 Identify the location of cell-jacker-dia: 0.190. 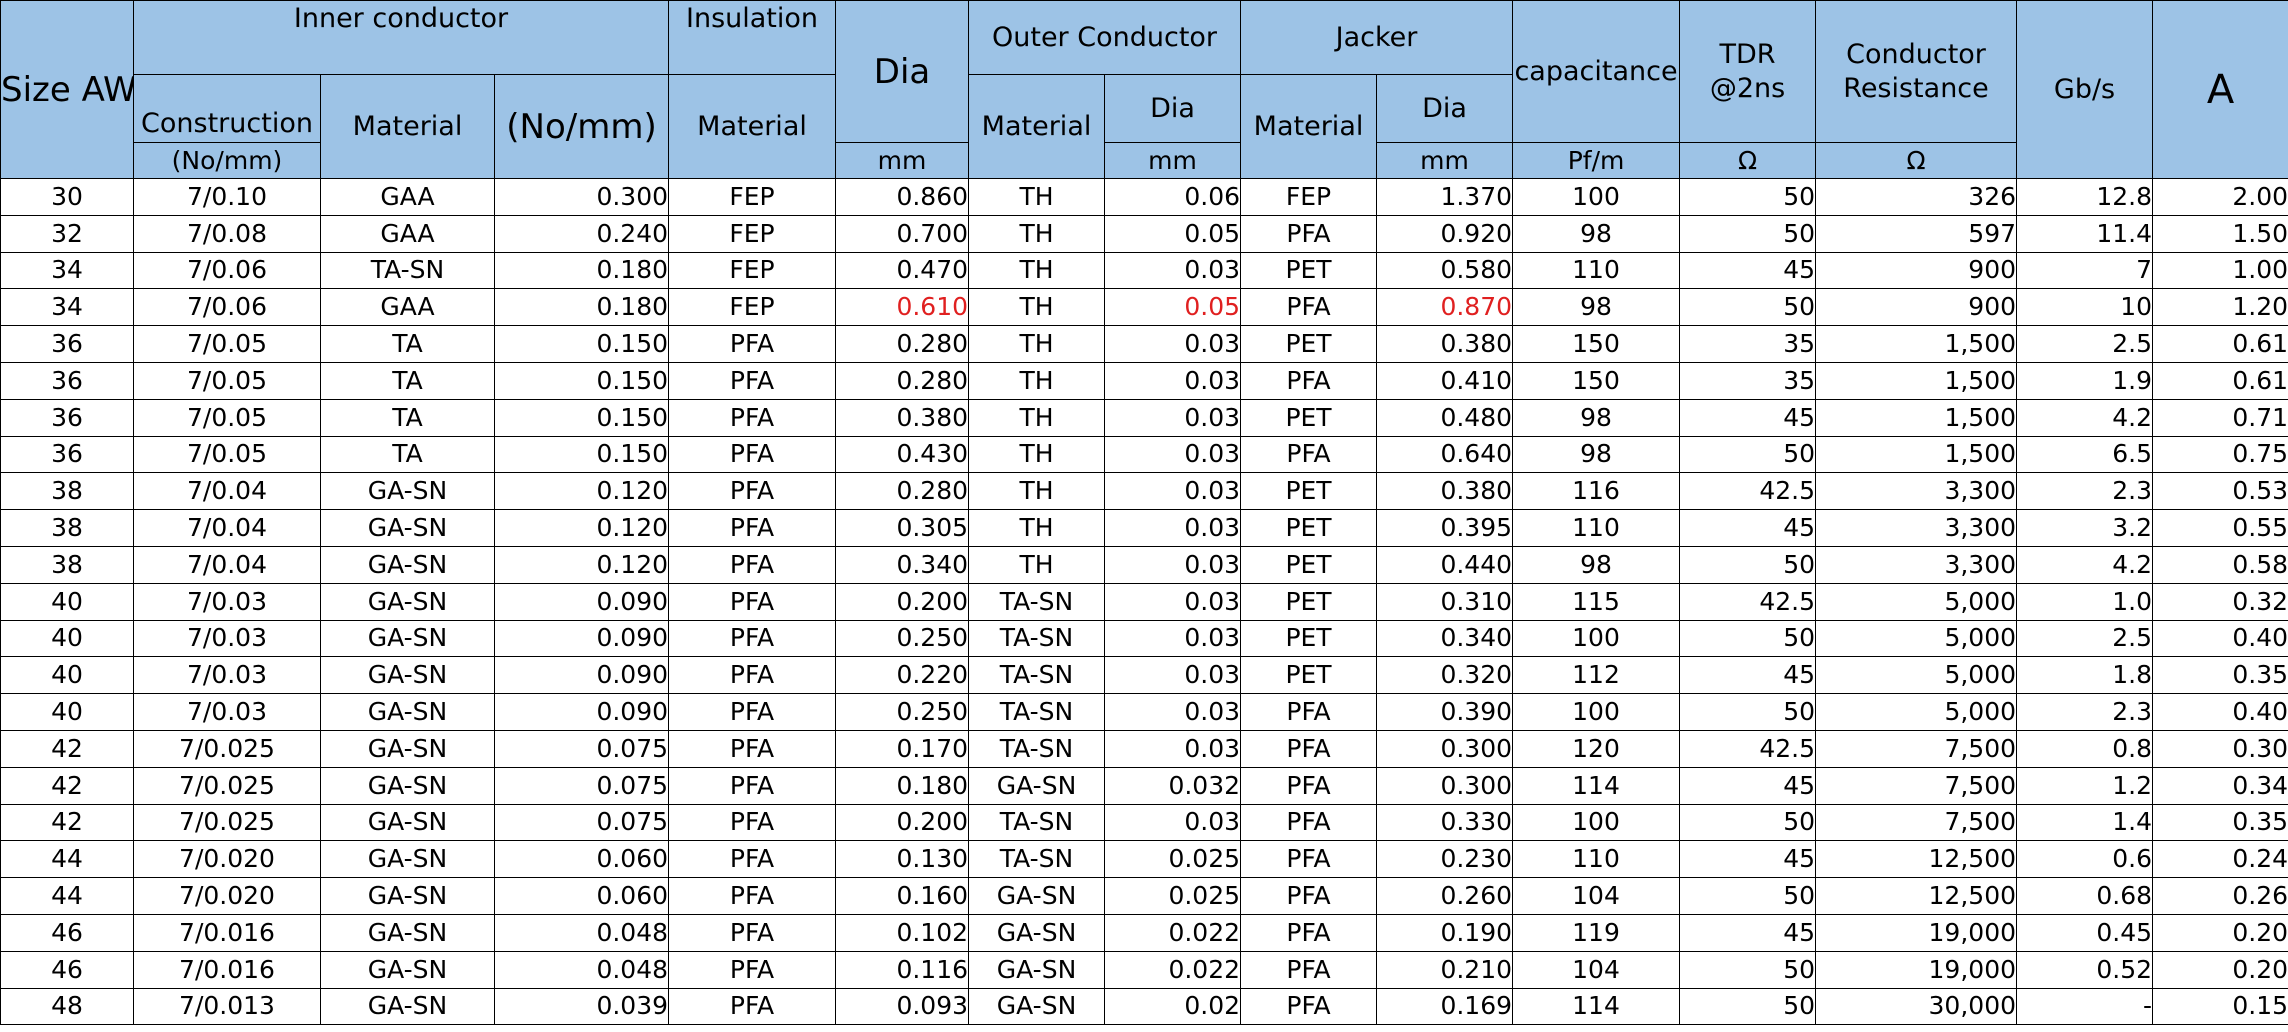
(1445, 932).